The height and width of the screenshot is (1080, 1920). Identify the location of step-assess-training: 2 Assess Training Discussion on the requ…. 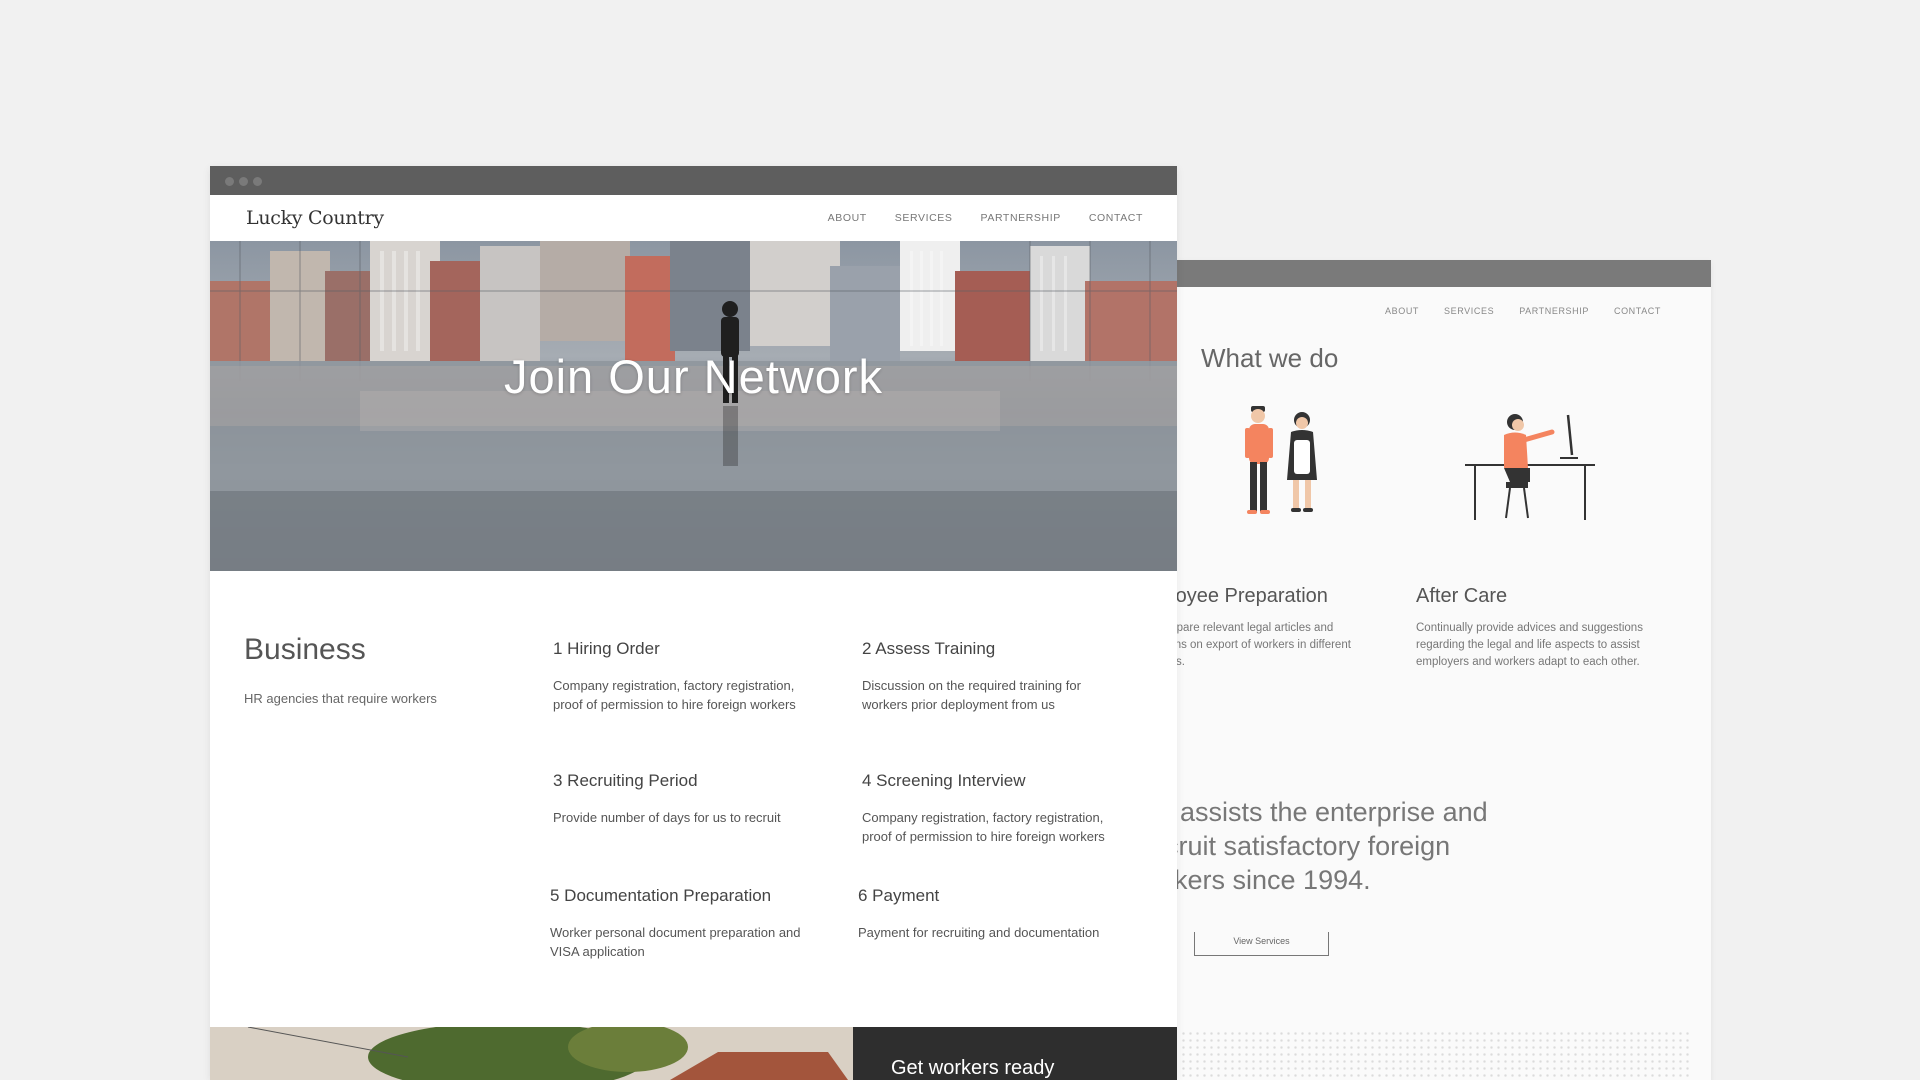
(1007, 676).